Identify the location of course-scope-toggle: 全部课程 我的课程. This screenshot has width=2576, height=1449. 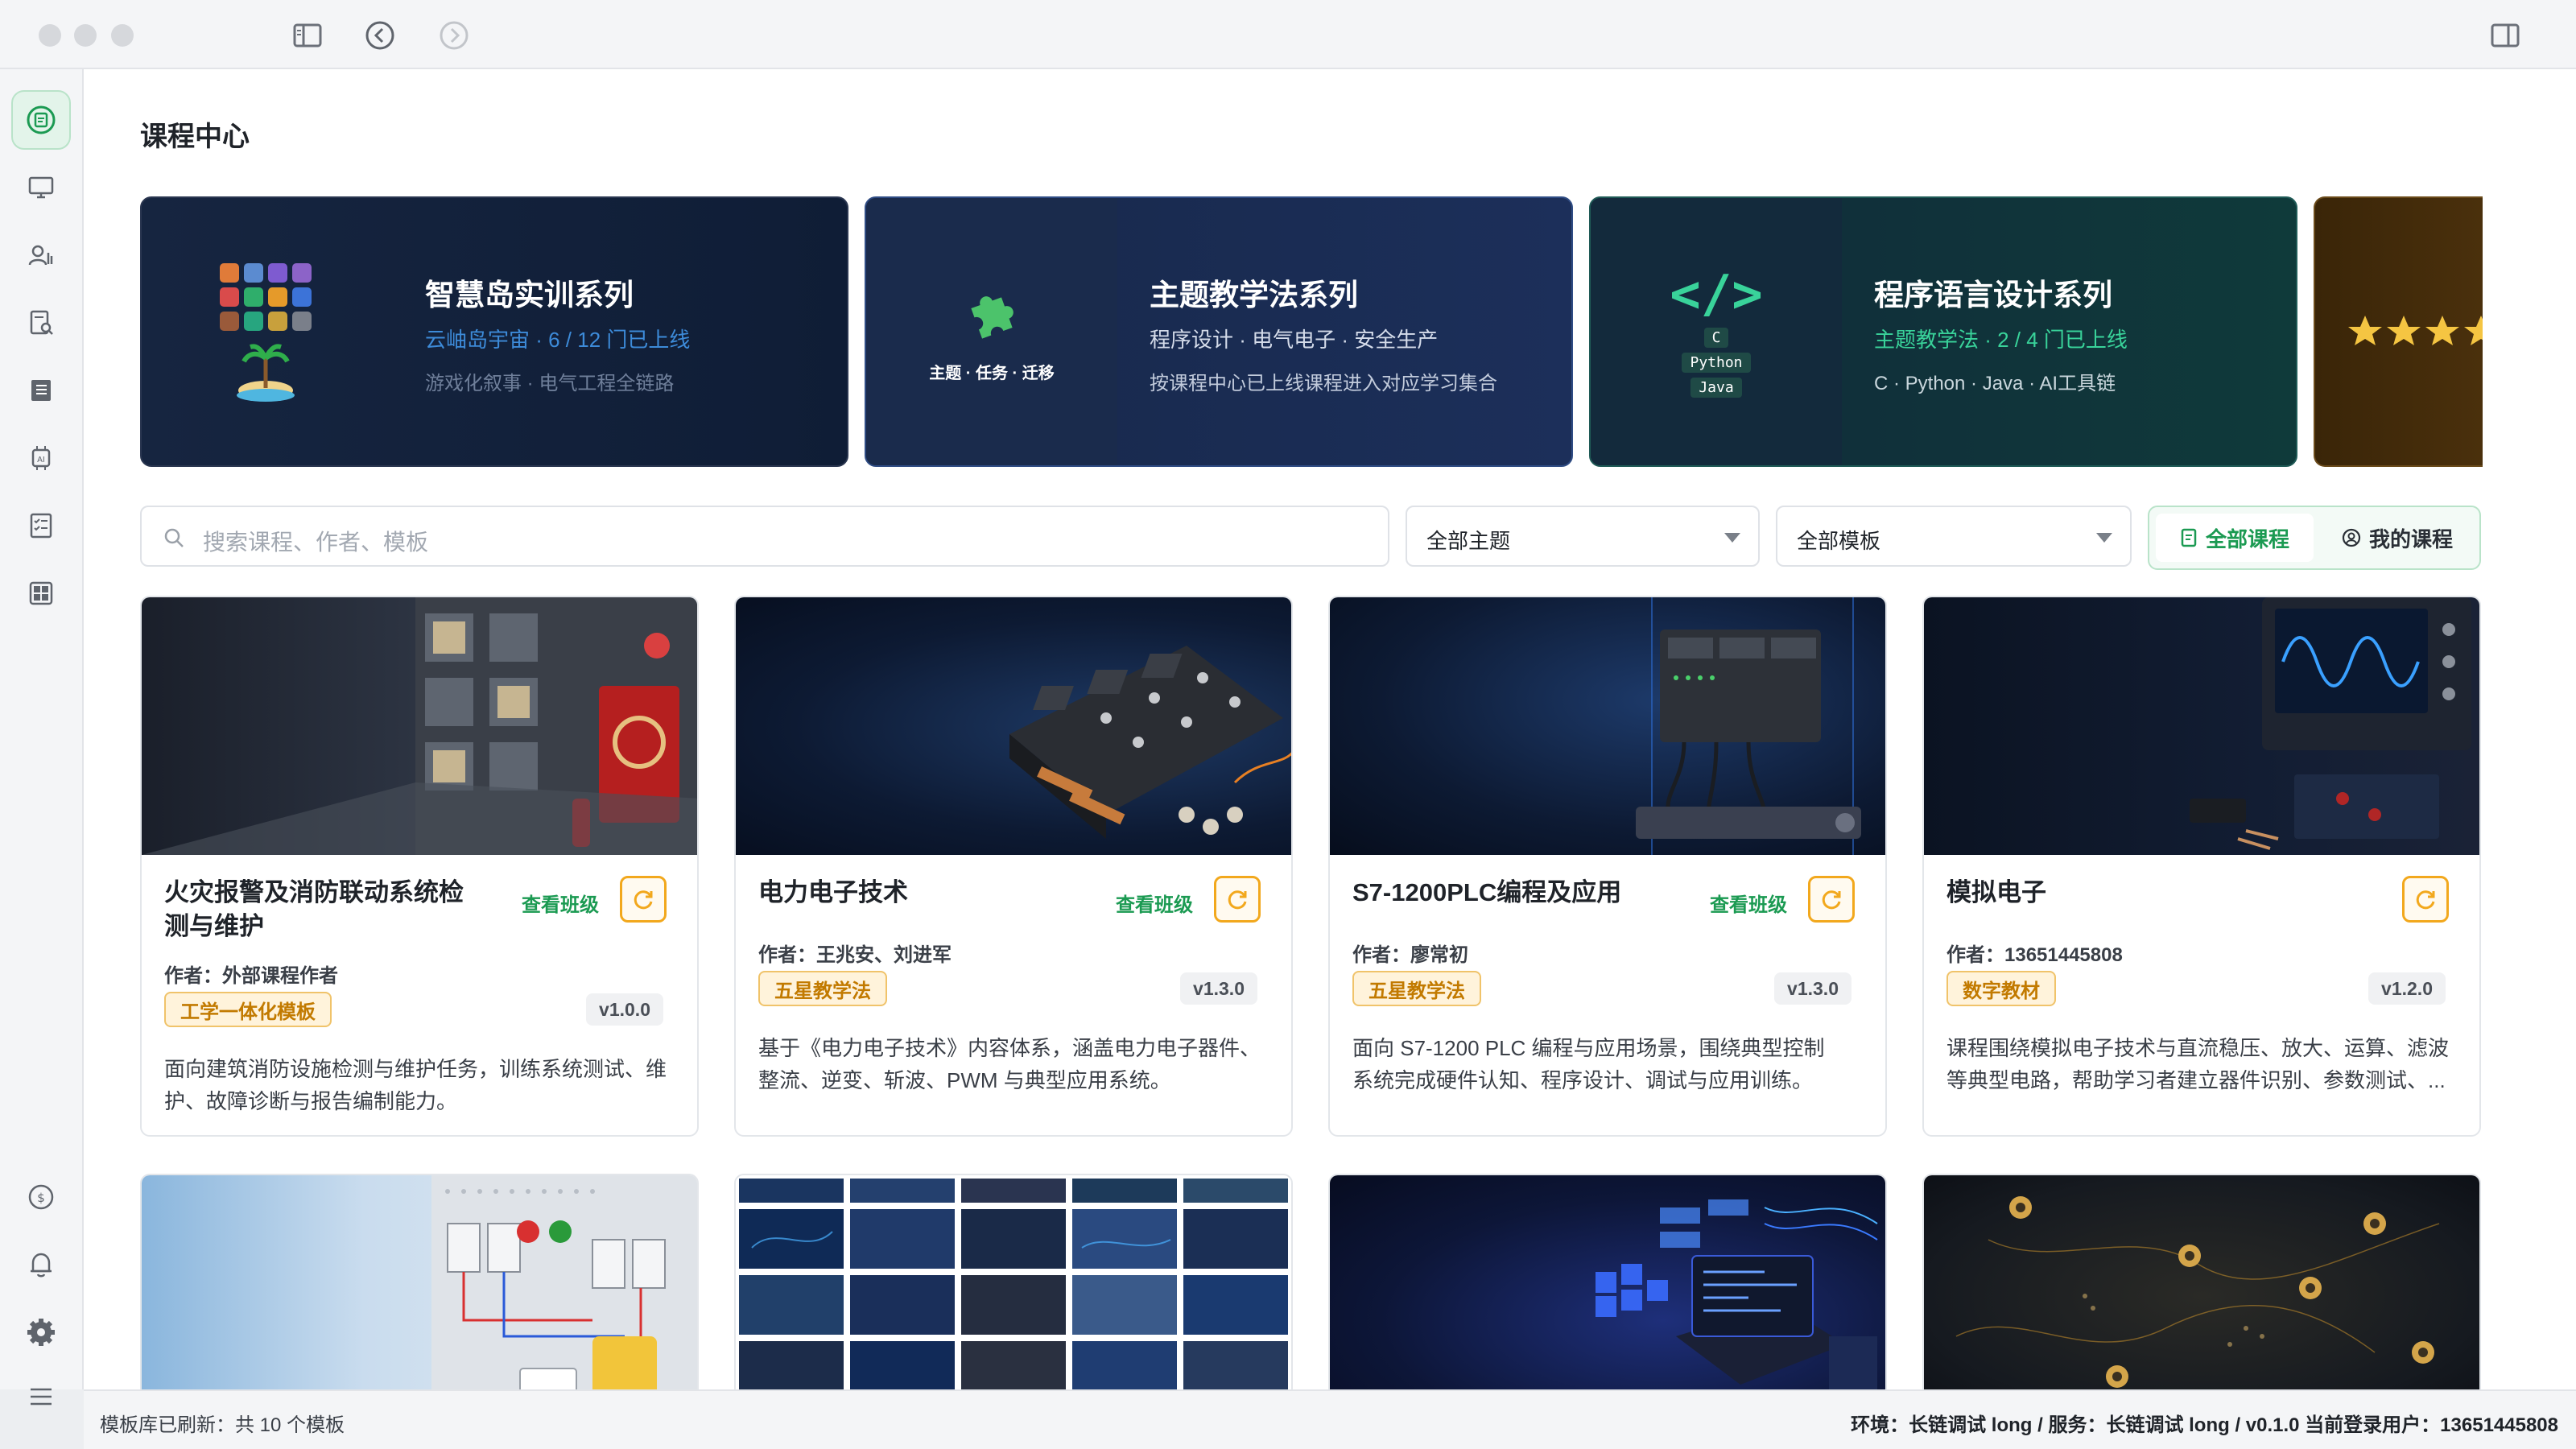
(2314, 538).